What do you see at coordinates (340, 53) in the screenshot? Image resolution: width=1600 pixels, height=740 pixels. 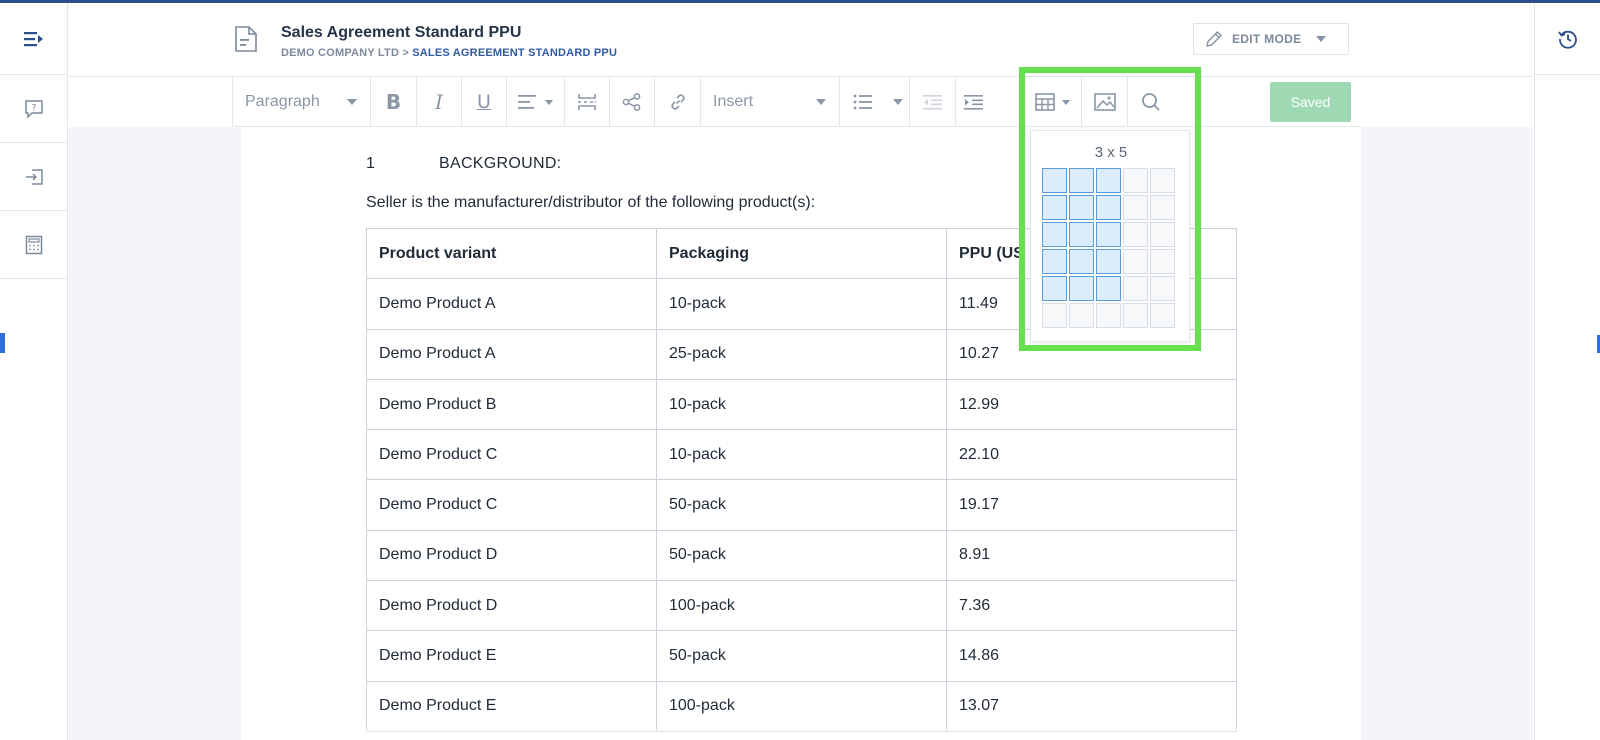 I see `breadcrumb-company: DEMO COMPANY LTD` at bounding box center [340, 53].